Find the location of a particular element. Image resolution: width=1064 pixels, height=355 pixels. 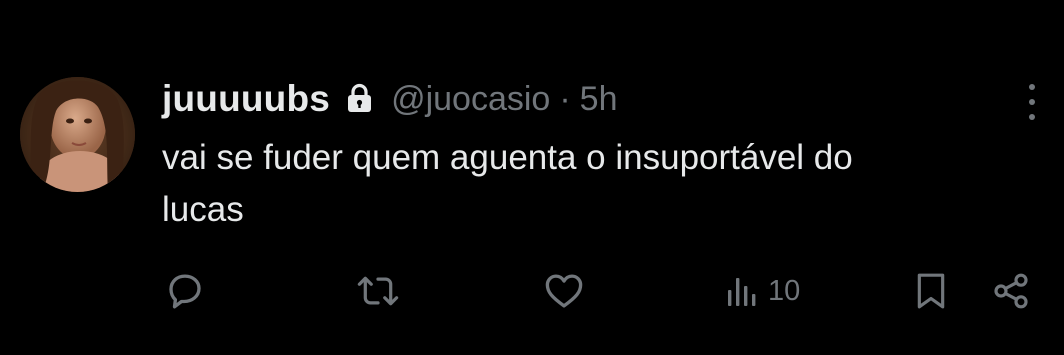

heart-icon is located at coordinates (564, 291).